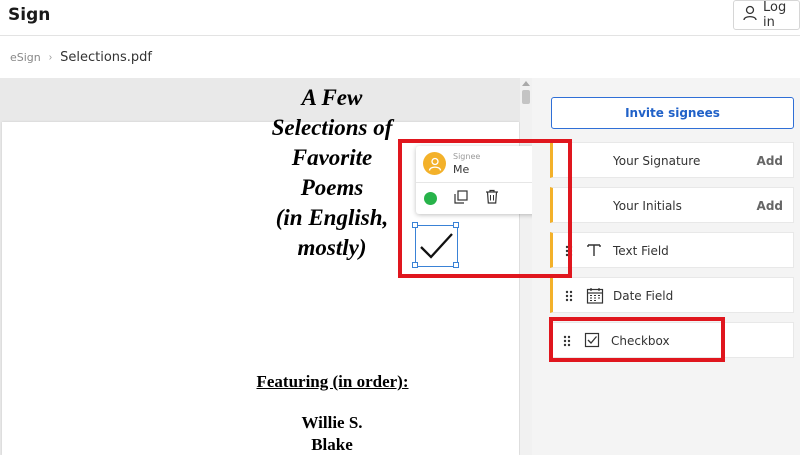 This screenshot has height=455, width=800. Describe the element at coordinates (594, 252) in the screenshot. I see `text-field-icon` at that location.